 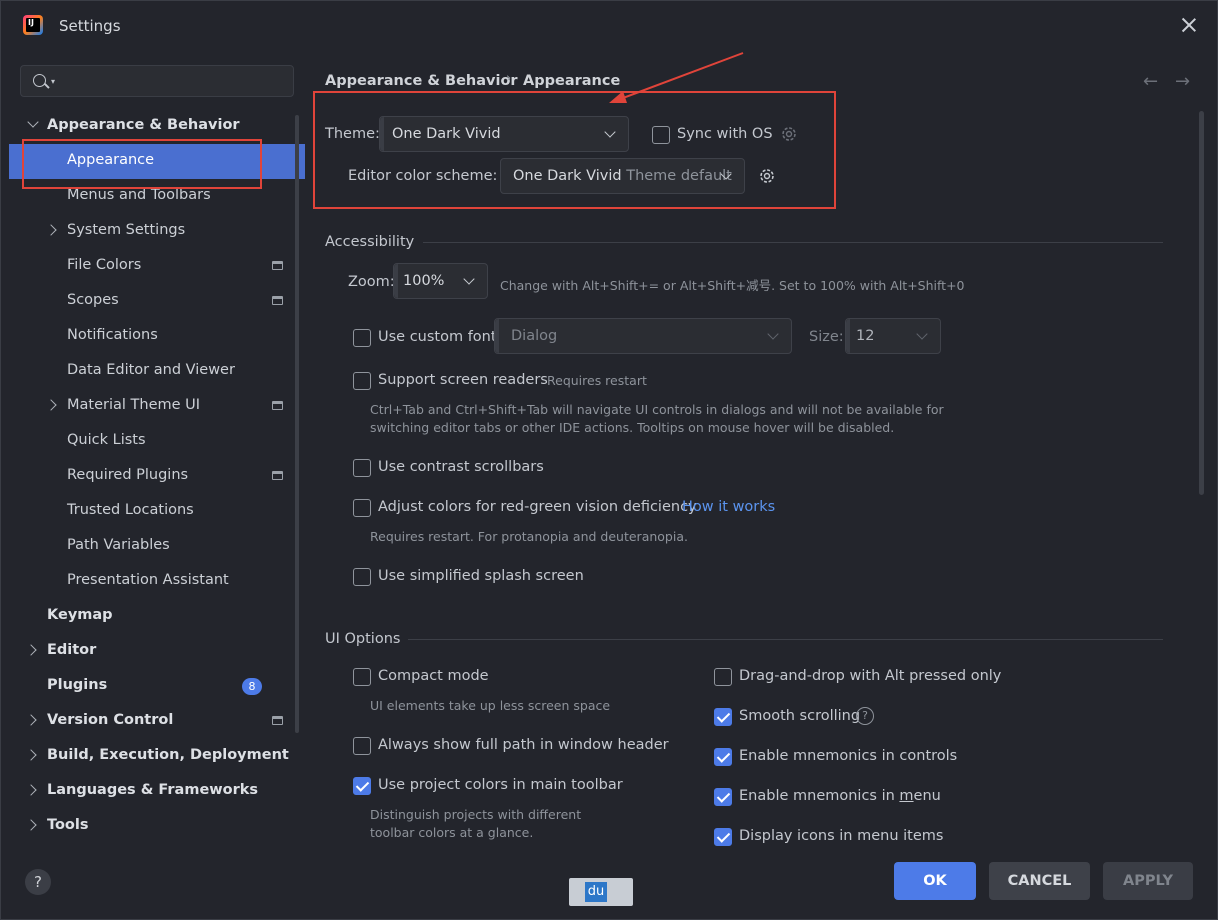 I want to click on ui-options-section-title: UI Options, so click(x=363, y=639).